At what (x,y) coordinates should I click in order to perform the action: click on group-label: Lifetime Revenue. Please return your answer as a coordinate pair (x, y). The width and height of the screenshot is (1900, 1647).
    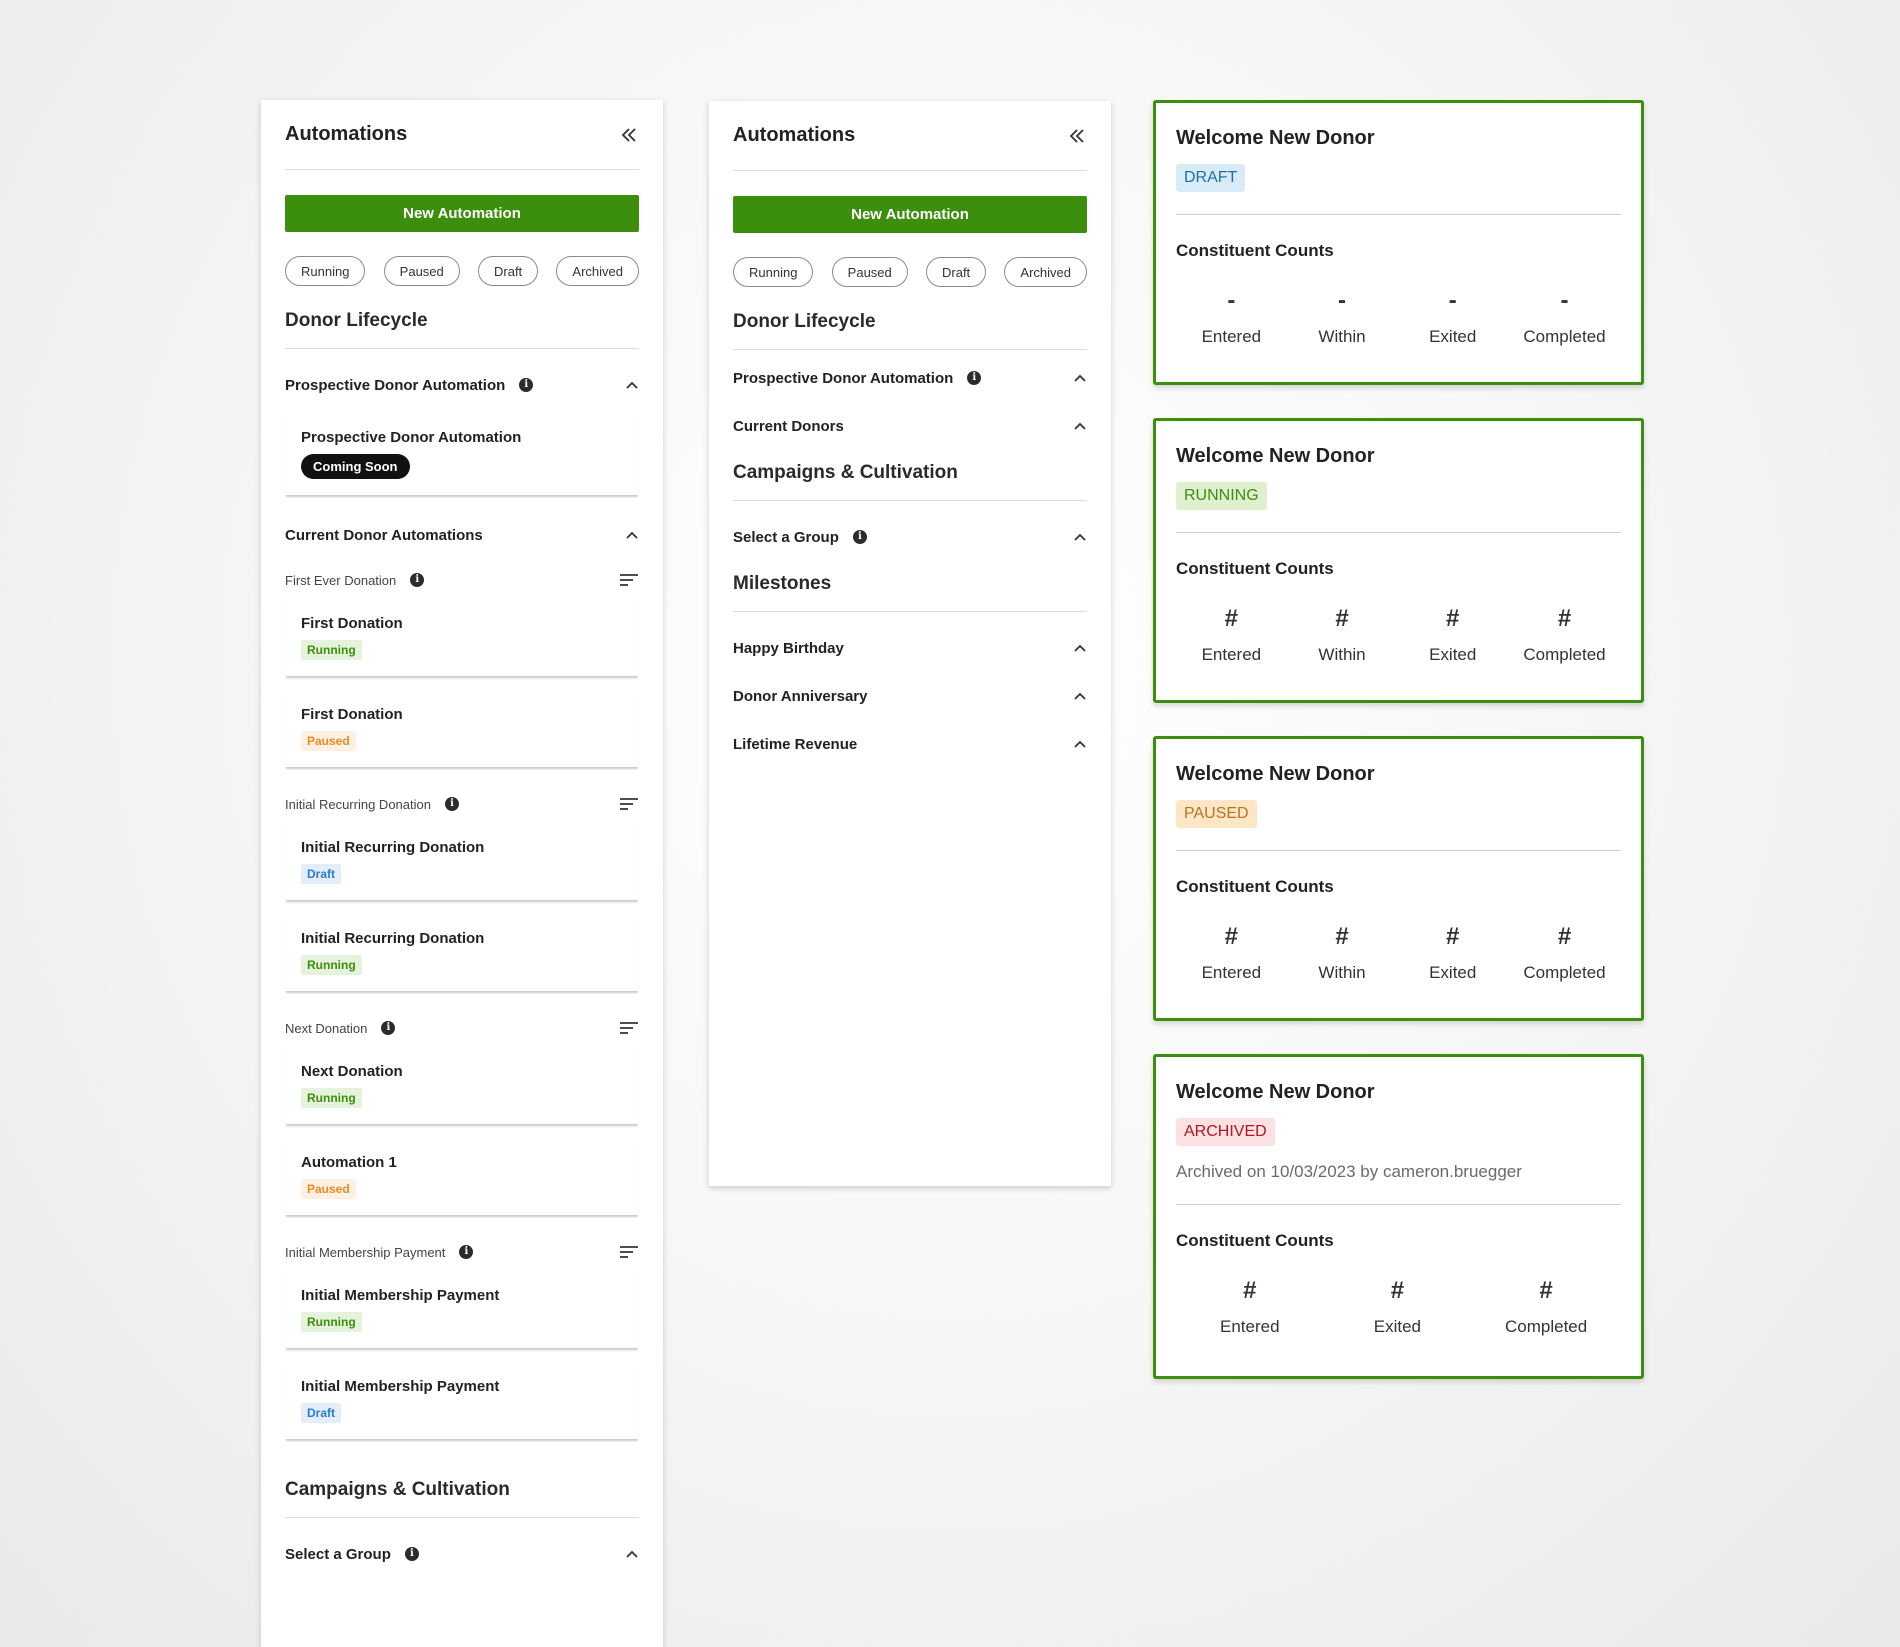
    Looking at the image, I should click on (795, 744).